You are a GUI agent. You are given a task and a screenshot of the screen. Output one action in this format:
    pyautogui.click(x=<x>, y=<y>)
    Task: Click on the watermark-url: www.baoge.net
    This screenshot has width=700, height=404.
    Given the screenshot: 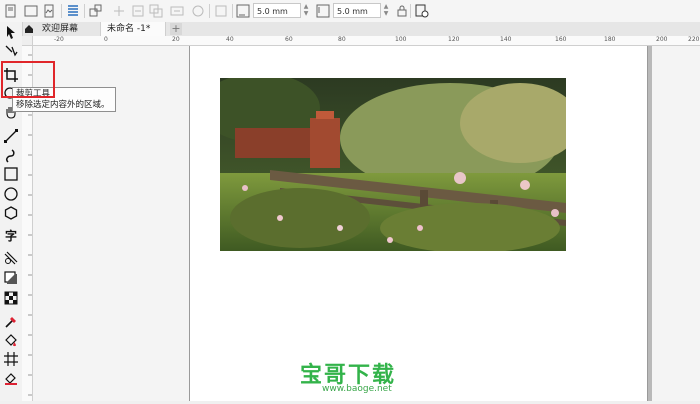 What is the action you would take?
    pyautogui.click(x=357, y=389)
    